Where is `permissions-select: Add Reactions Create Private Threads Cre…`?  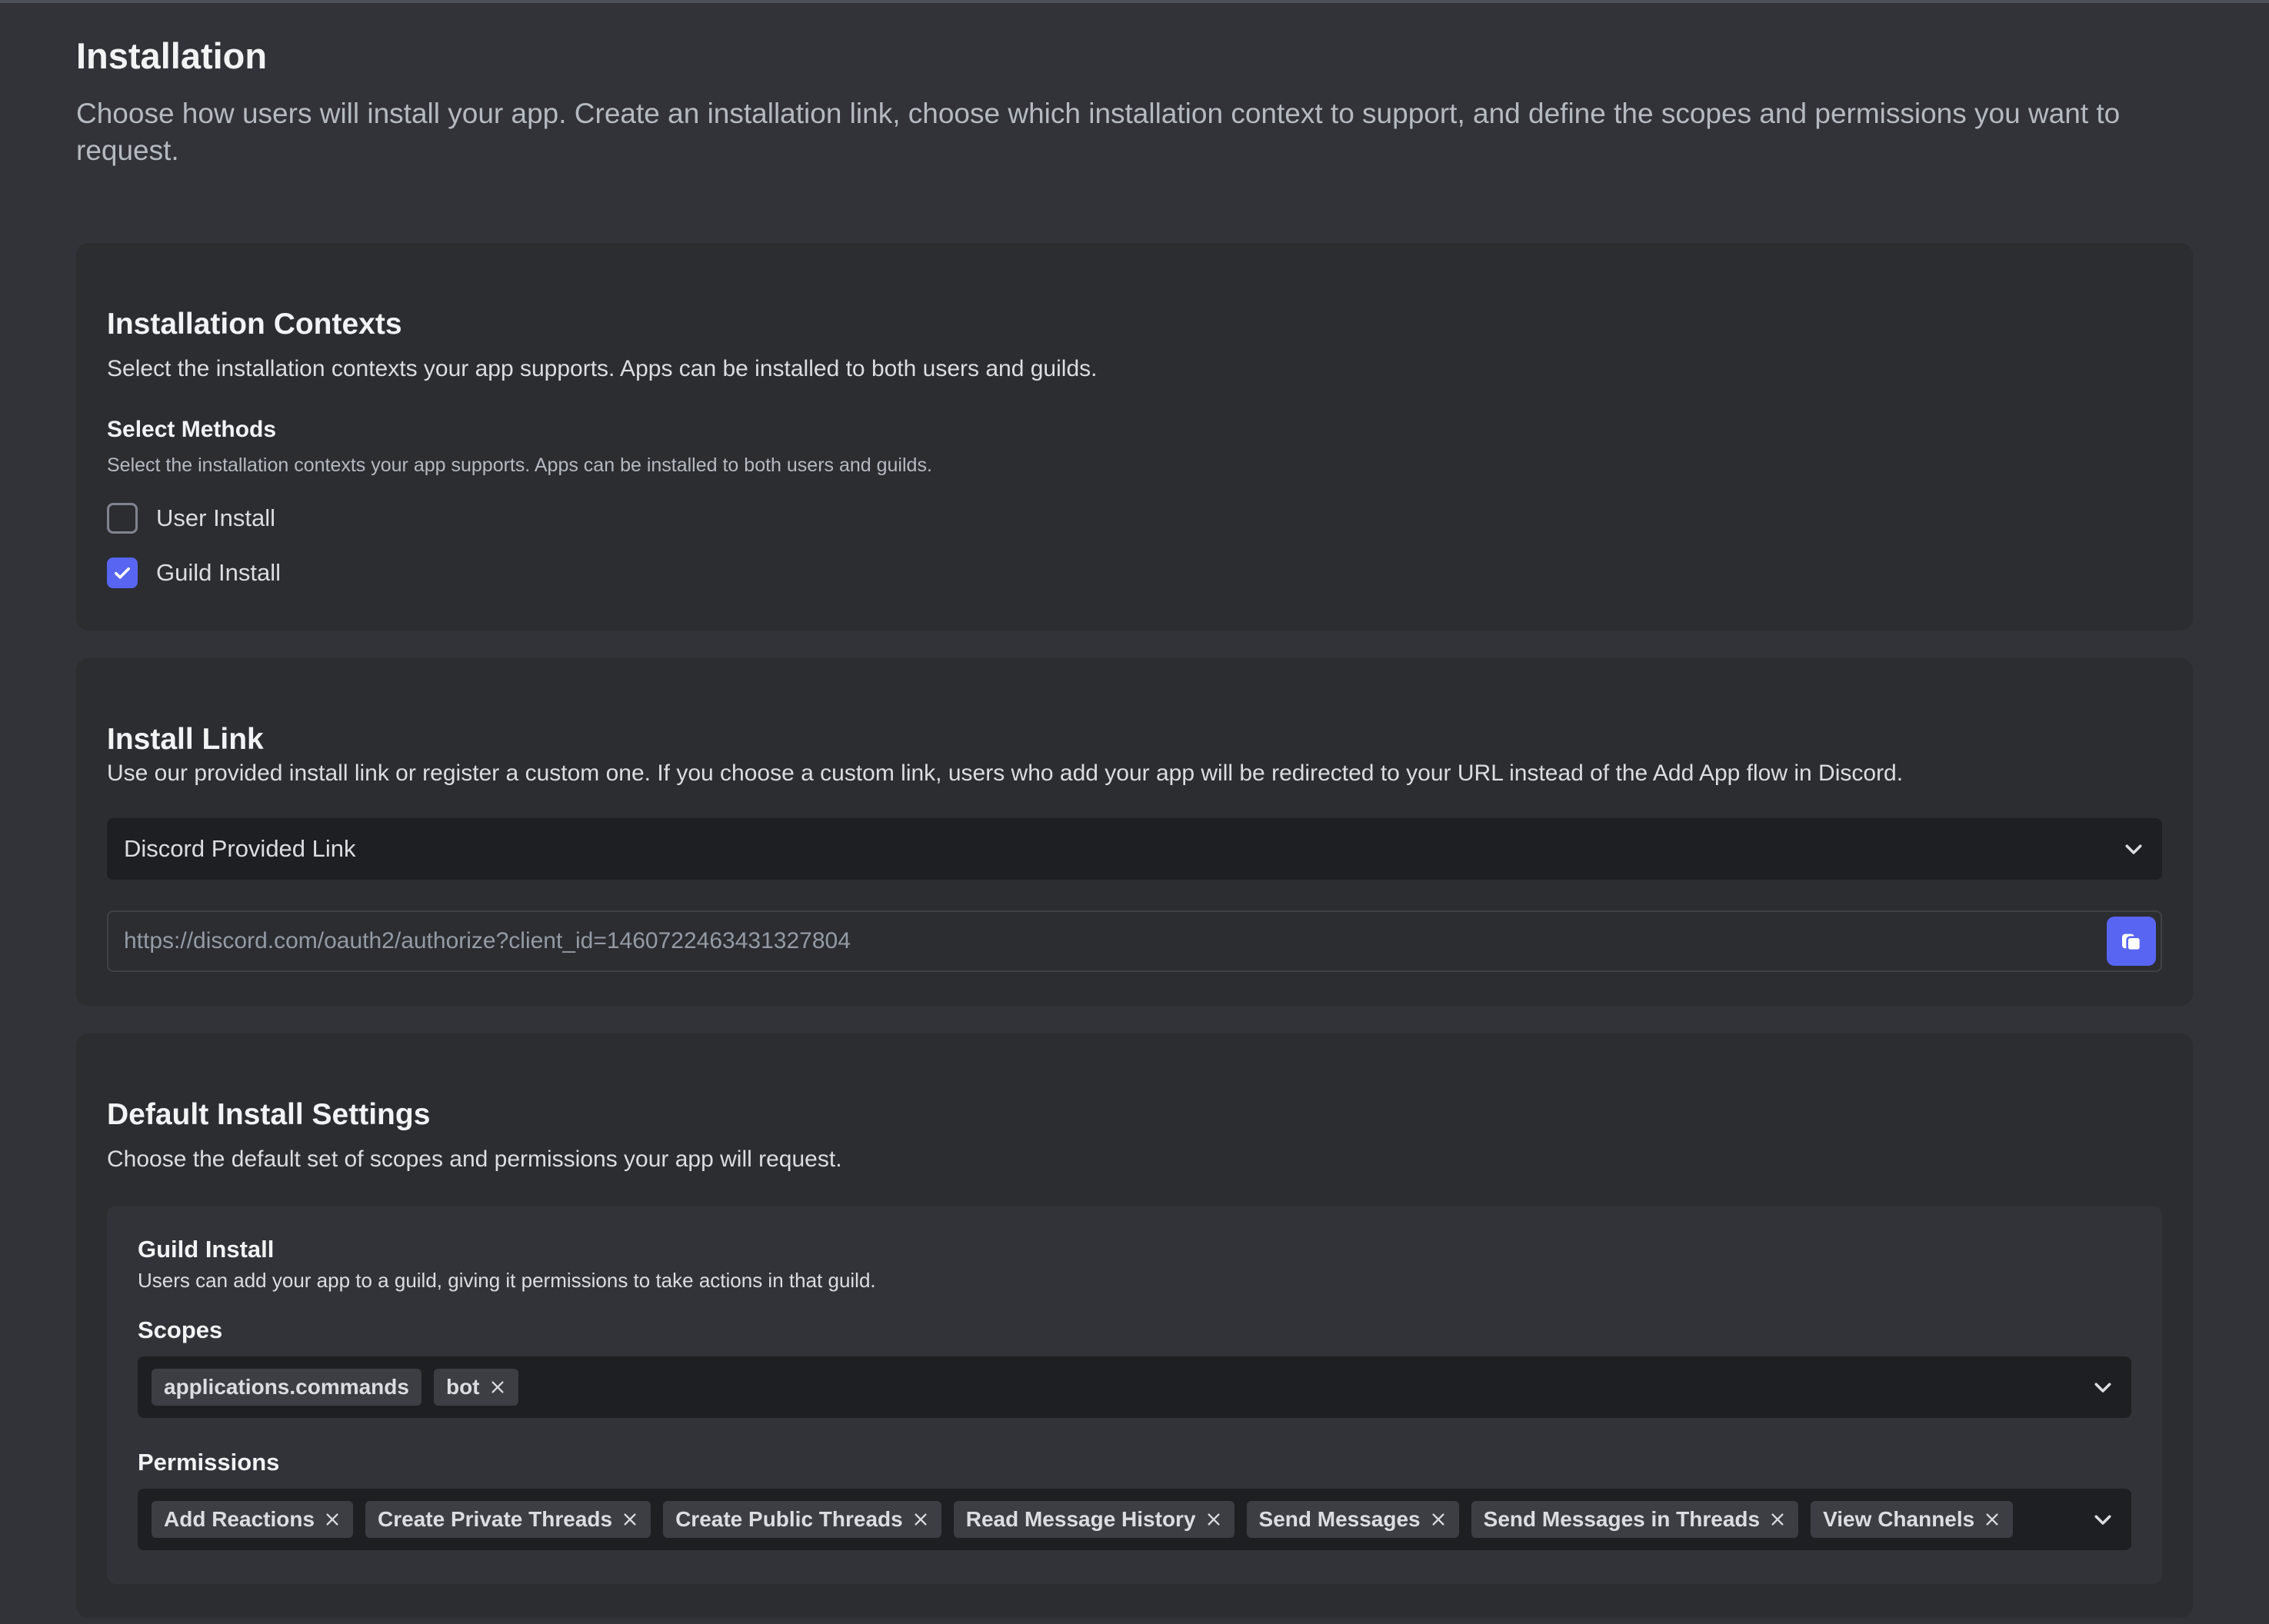
permissions-select: Add Reactions Create Private Threads Cre… is located at coordinates (1134, 1519).